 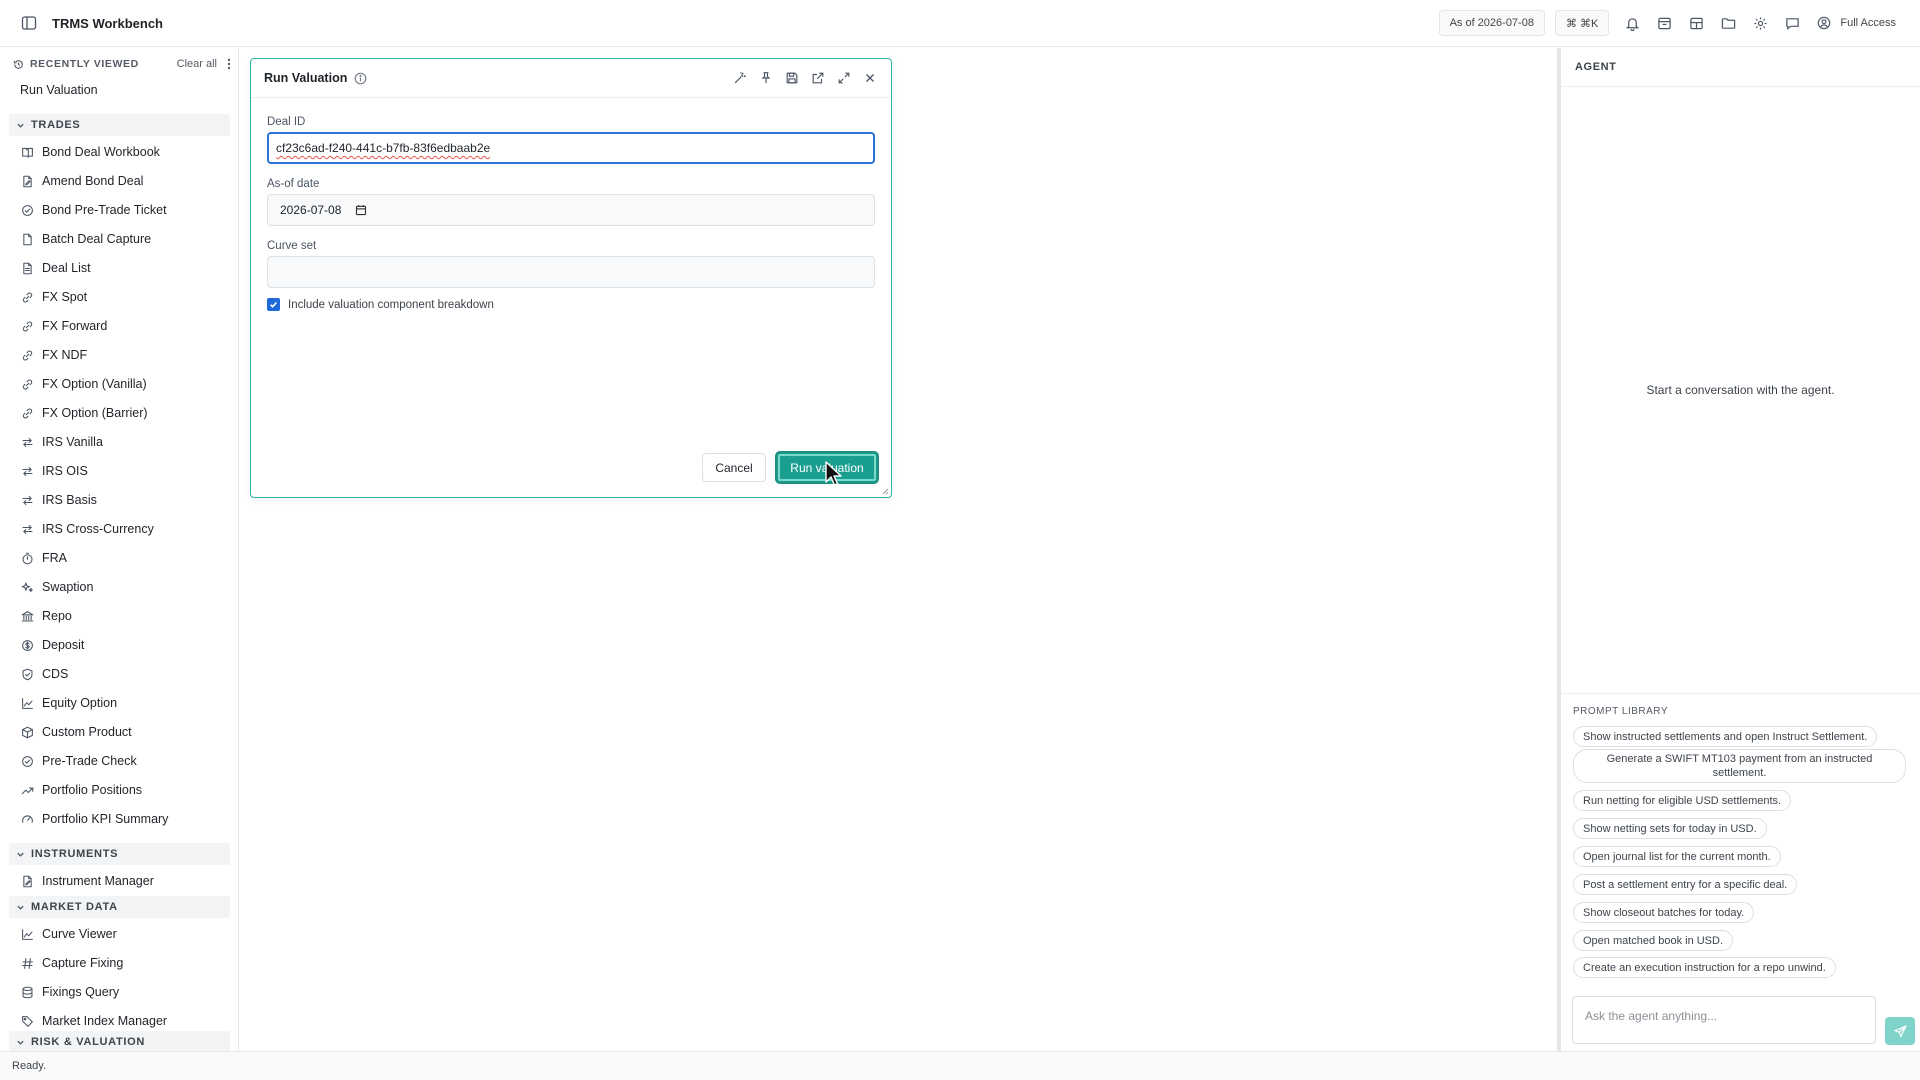 I want to click on sidebar-item-cds: CDS, so click(x=44, y=674).